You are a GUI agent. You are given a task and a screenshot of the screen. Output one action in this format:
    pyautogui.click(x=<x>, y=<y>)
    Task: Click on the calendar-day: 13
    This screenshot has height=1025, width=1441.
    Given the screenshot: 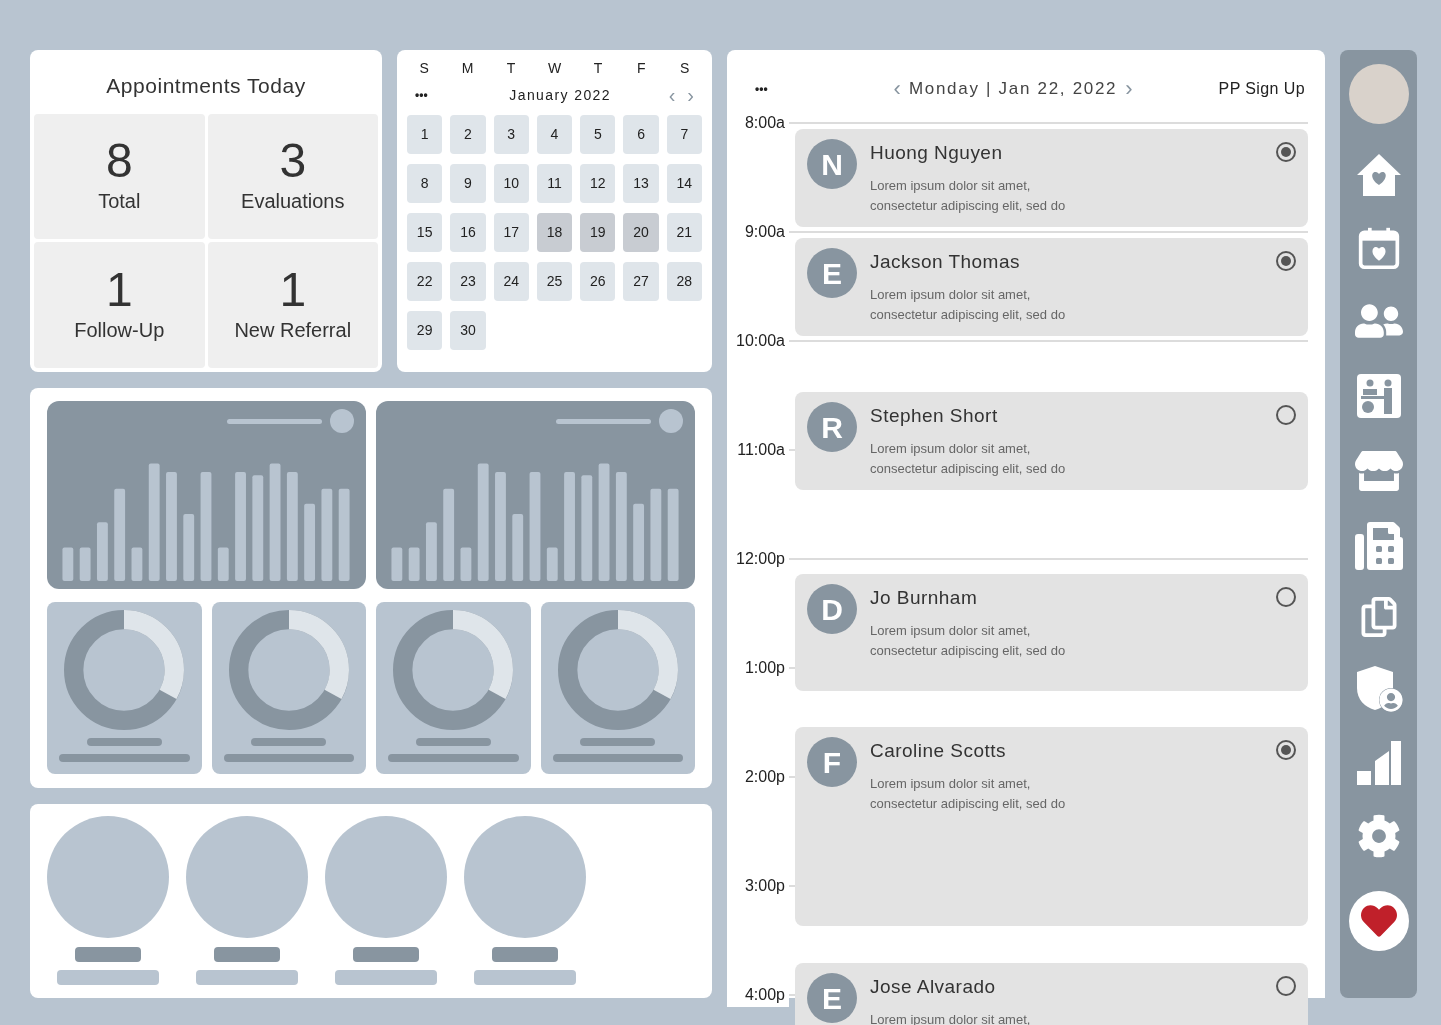 What is the action you would take?
    pyautogui.click(x=641, y=183)
    